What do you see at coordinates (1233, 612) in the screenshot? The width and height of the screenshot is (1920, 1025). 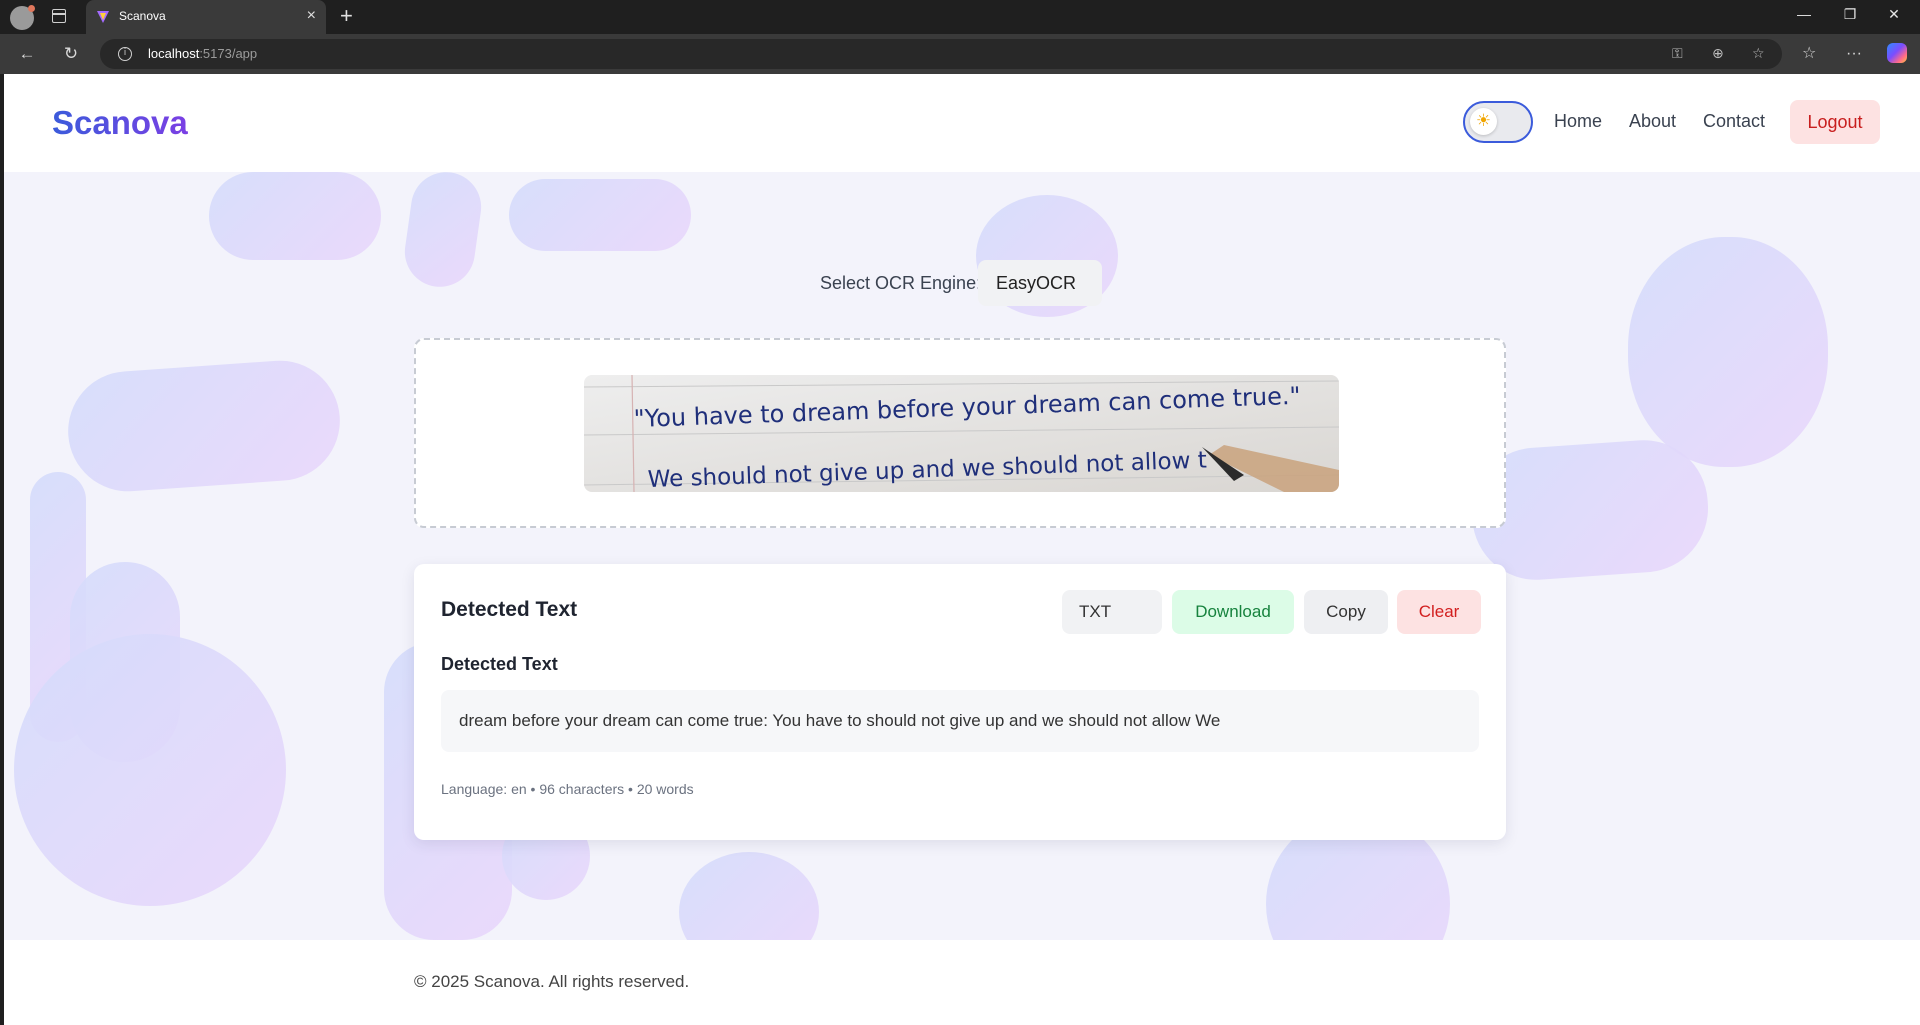 I see `download-button: Download` at bounding box center [1233, 612].